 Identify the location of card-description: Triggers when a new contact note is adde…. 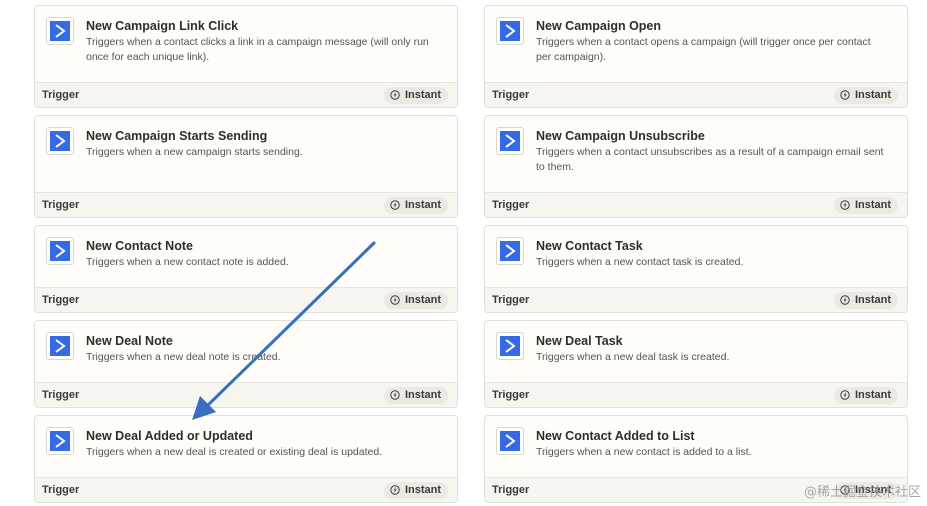
(187, 262).